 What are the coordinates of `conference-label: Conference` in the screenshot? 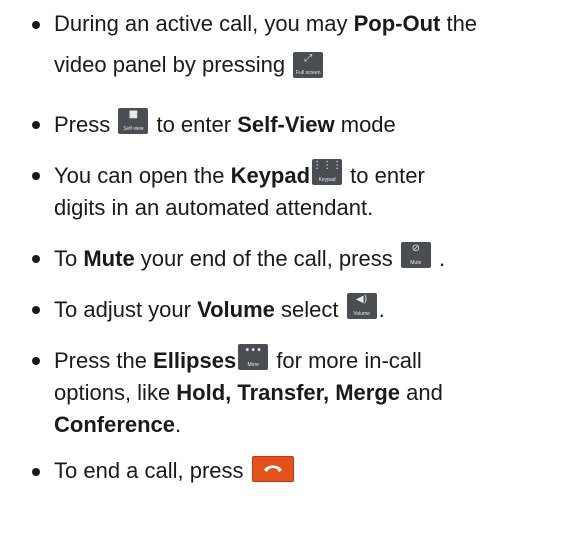 It's located at (115, 424).